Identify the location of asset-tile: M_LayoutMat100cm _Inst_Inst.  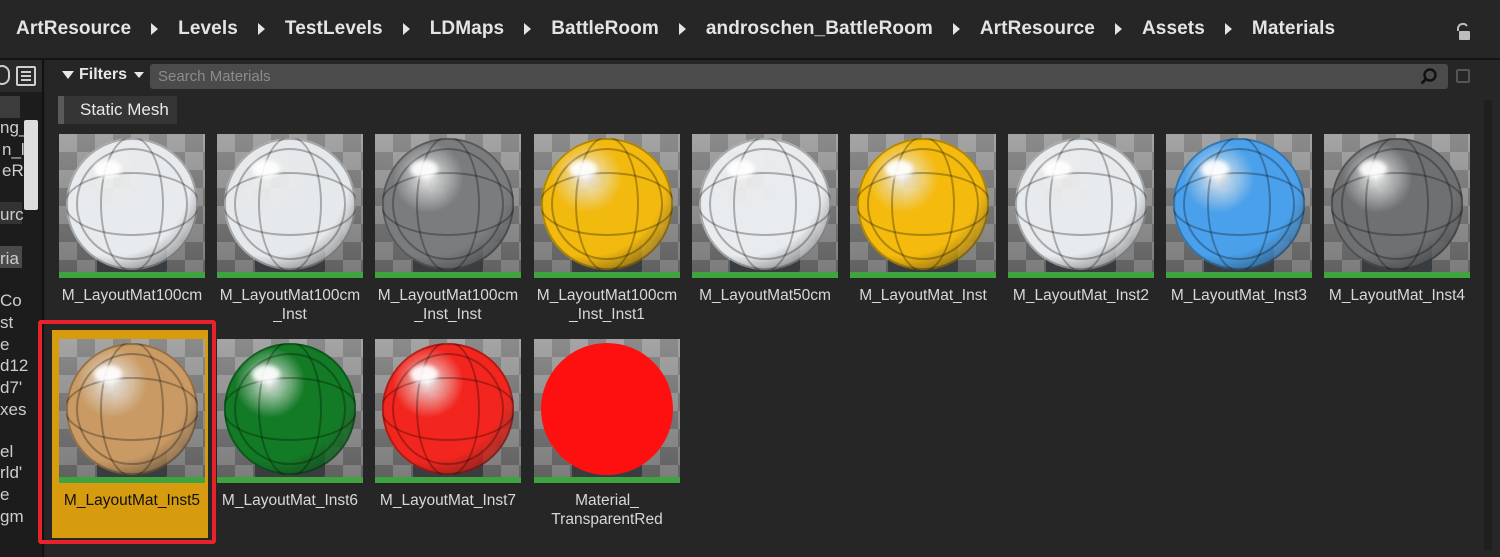
(448, 229).